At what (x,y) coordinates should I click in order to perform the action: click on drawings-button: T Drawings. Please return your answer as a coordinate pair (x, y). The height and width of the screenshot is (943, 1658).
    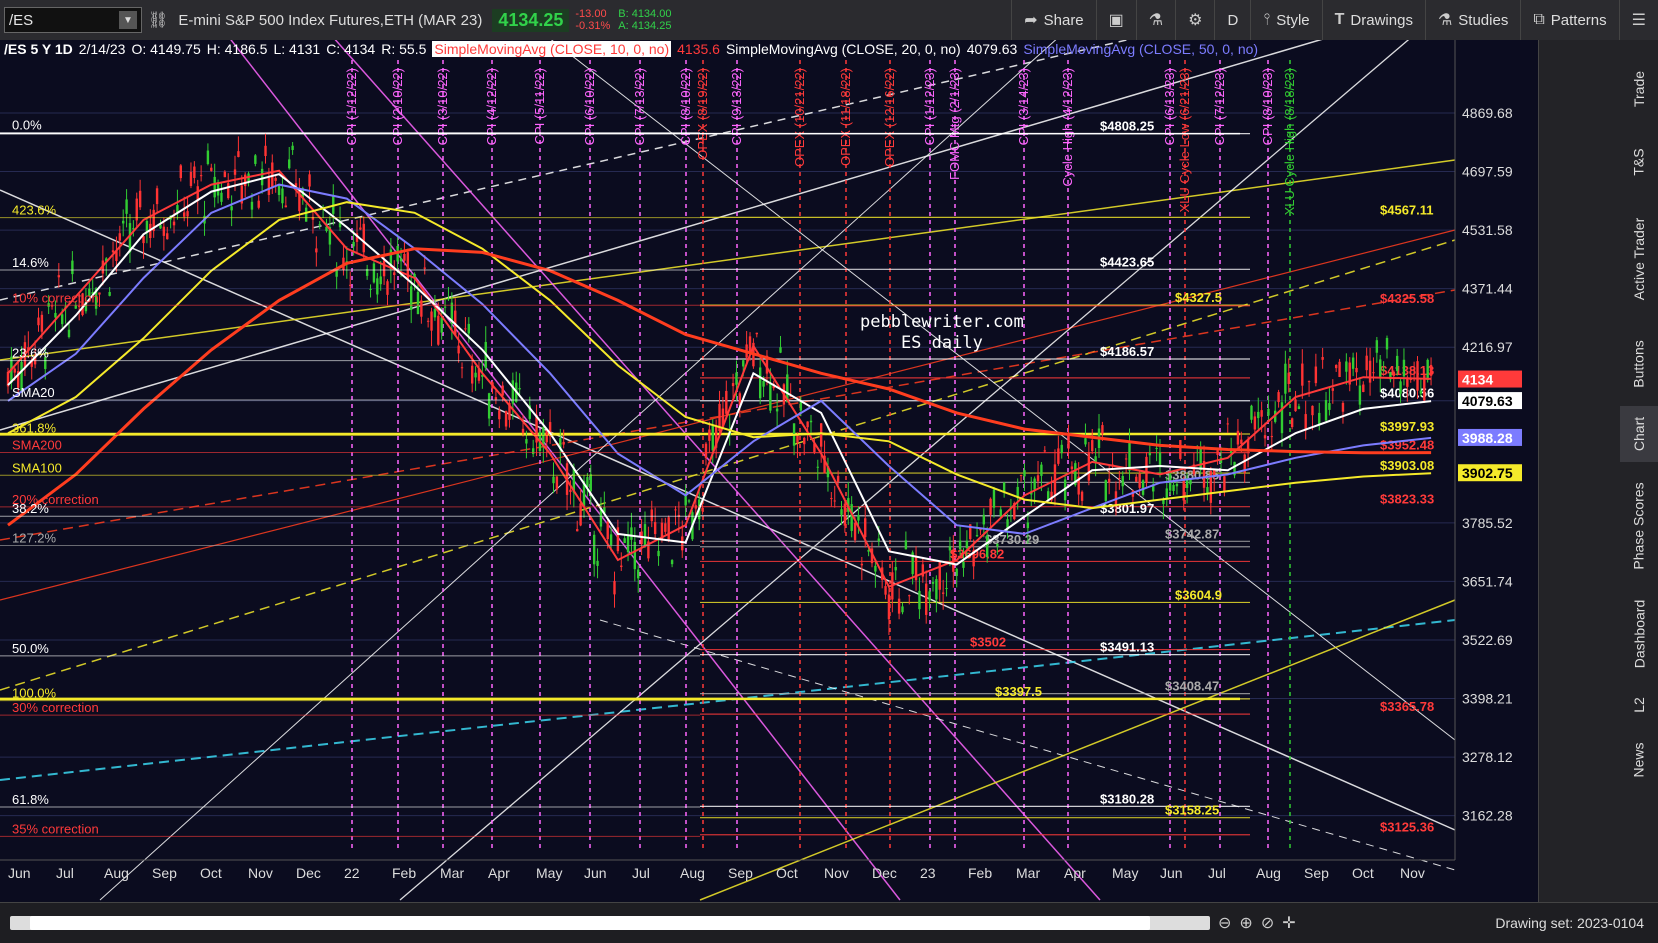
    Looking at the image, I should click on (1373, 20).